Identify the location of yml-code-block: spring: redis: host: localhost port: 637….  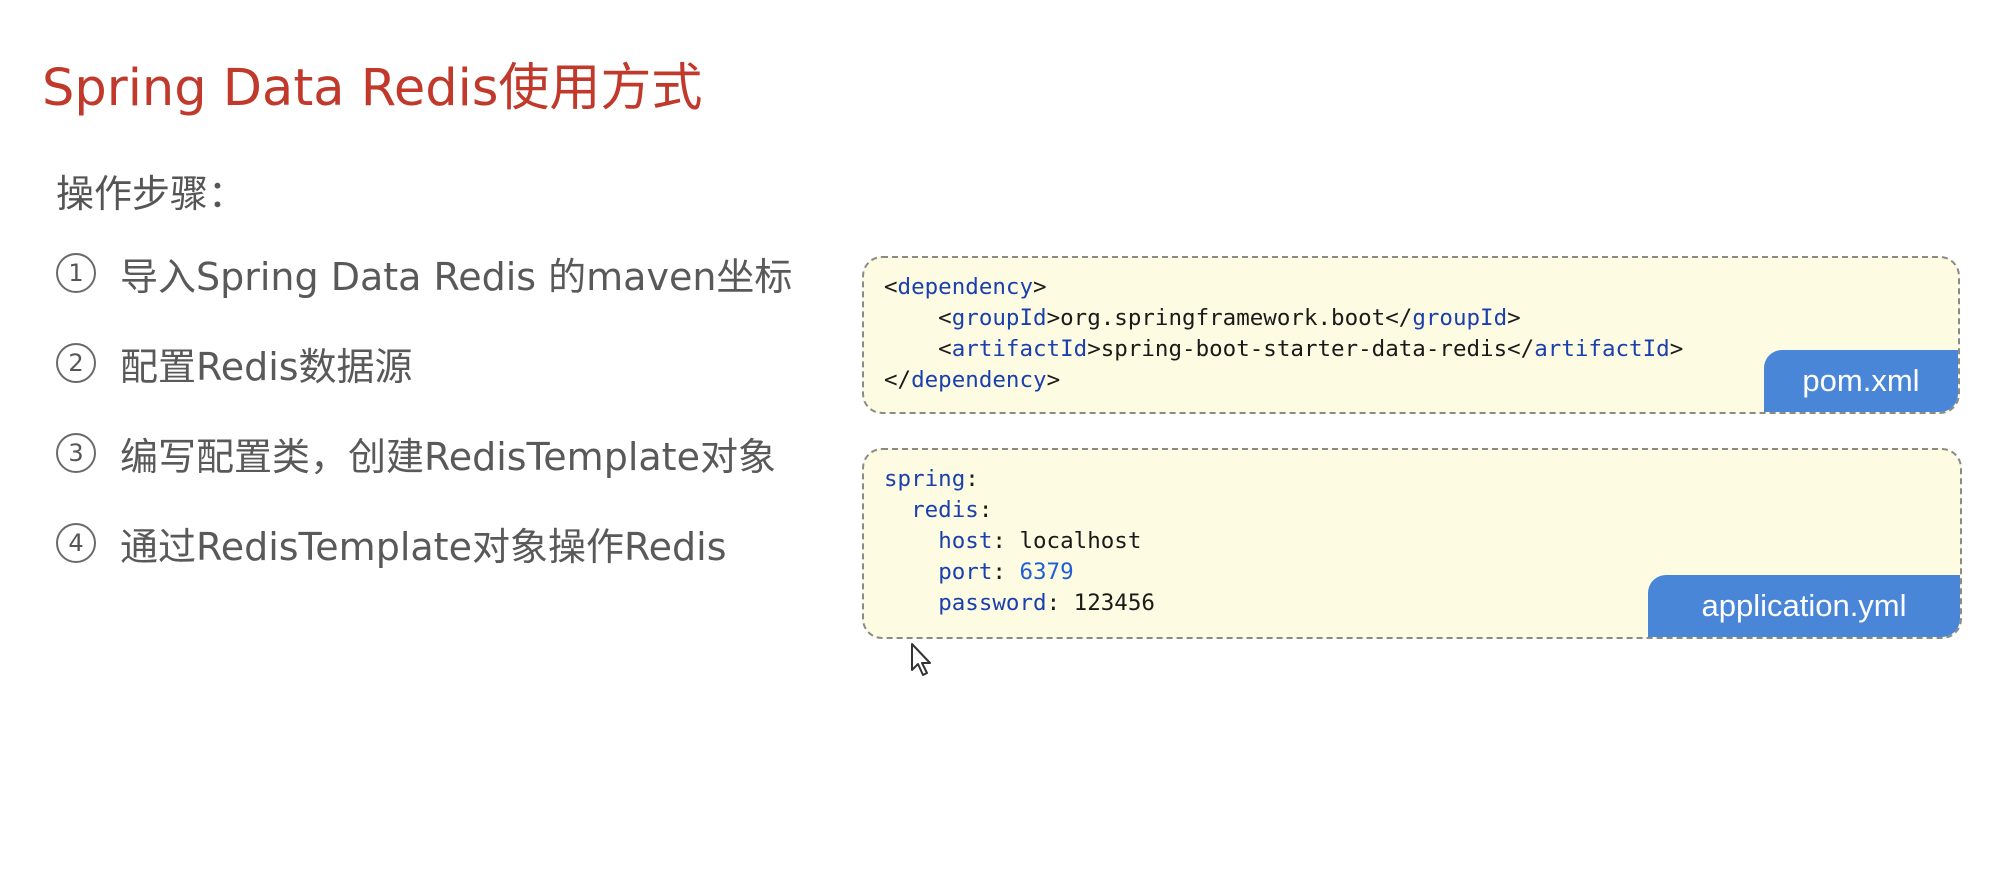
(1412, 543).